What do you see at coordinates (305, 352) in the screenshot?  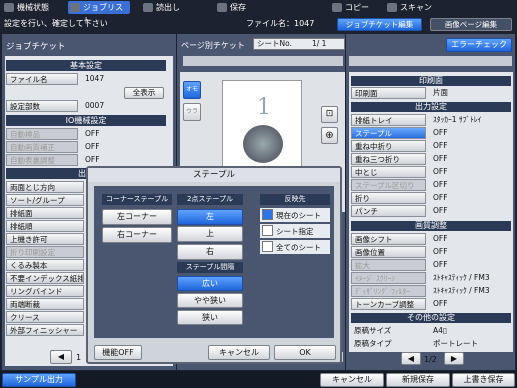 I see `dialog-ok-button: OK` at bounding box center [305, 352].